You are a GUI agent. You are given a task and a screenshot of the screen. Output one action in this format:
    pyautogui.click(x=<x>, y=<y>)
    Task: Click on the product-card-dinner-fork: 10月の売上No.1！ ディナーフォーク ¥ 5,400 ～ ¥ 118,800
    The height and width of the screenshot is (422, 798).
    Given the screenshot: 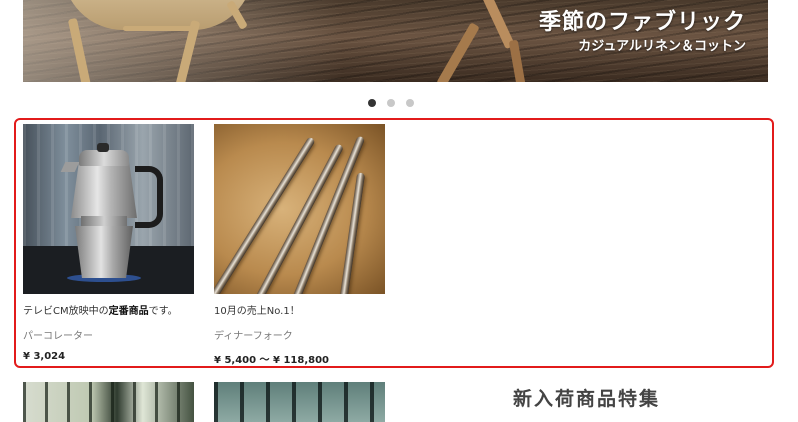 What is the action you would take?
    pyautogui.click(x=299, y=245)
    